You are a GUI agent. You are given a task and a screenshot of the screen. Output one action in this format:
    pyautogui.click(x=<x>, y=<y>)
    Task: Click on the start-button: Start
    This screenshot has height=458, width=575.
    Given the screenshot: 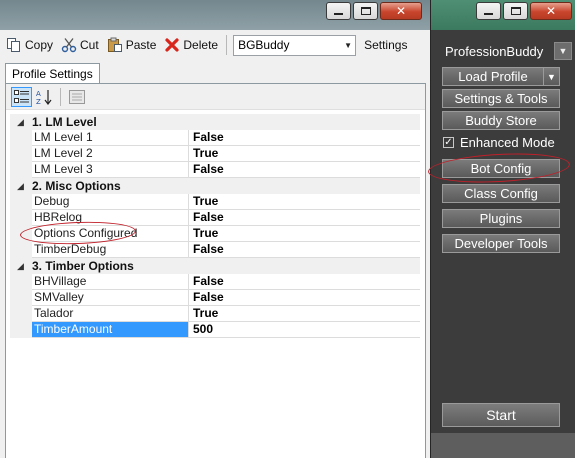 What is the action you would take?
    pyautogui.click(x=501, y=415)
    